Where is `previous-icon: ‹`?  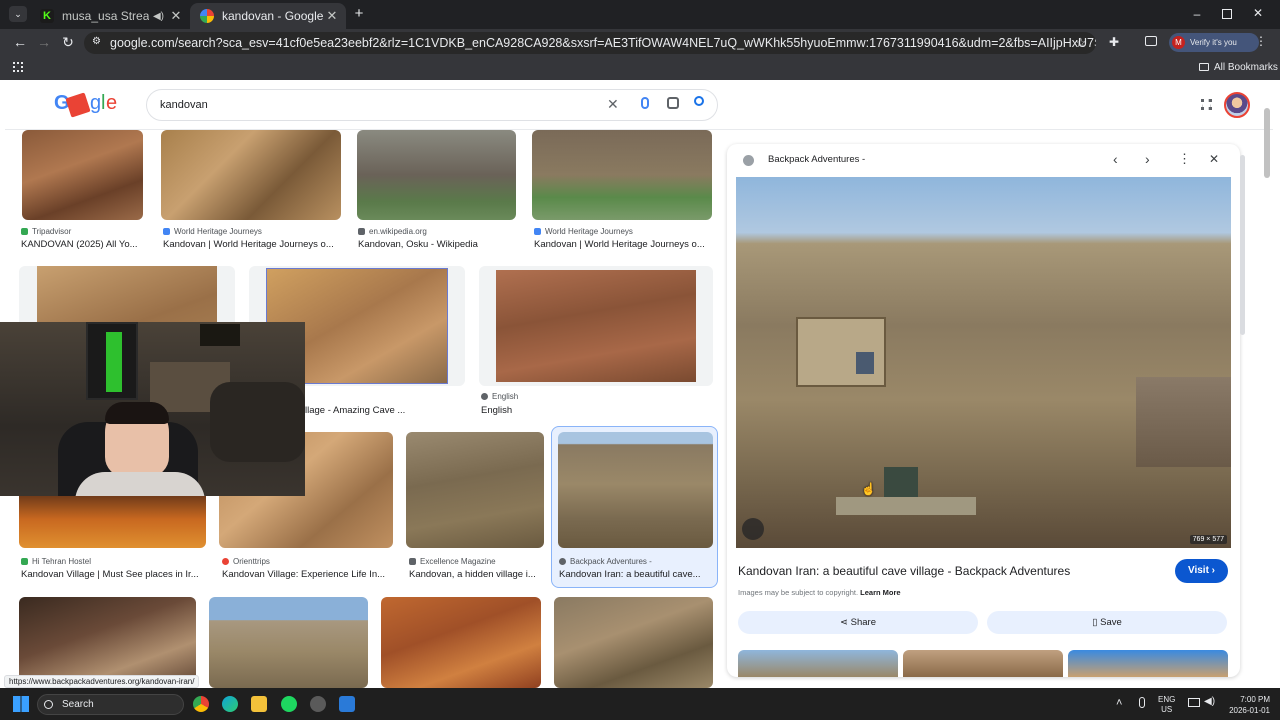
previous-icon: ‹ is located at coordinates (1115, 159).